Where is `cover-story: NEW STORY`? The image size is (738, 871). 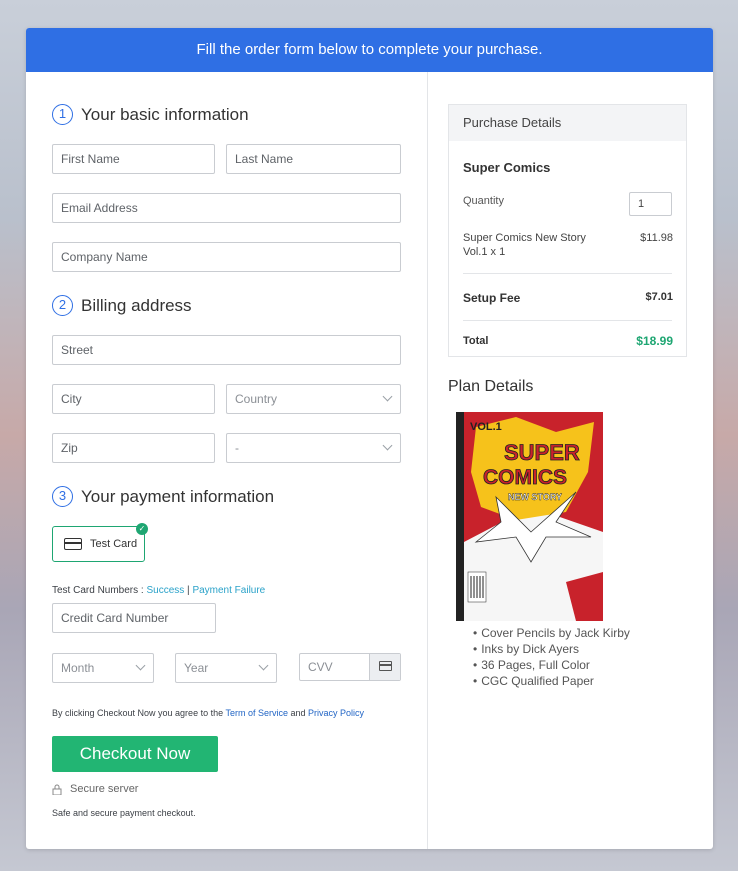 cover-story: NEW STORY is located at coordinates (535, 497).